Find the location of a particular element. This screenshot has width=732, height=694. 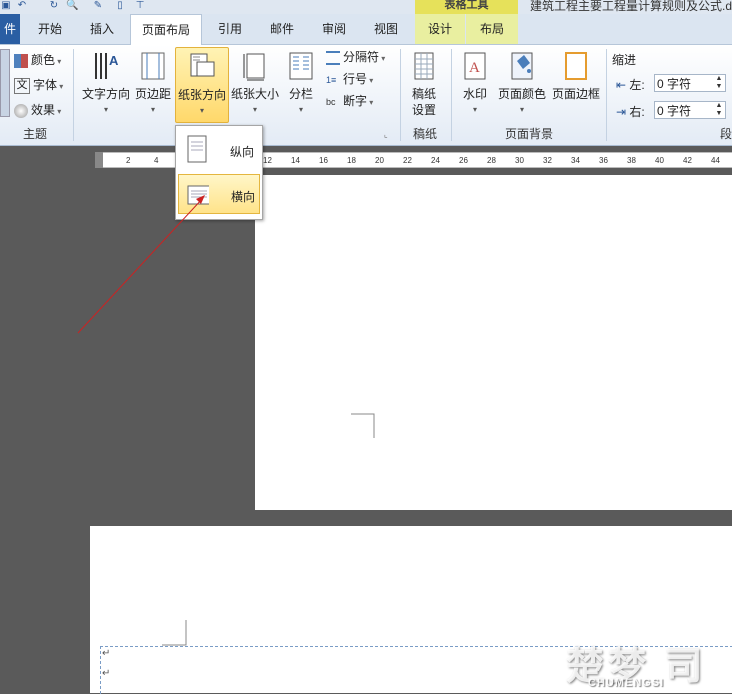

hyphenation-icon: bc is located at coordinates (331, 101).